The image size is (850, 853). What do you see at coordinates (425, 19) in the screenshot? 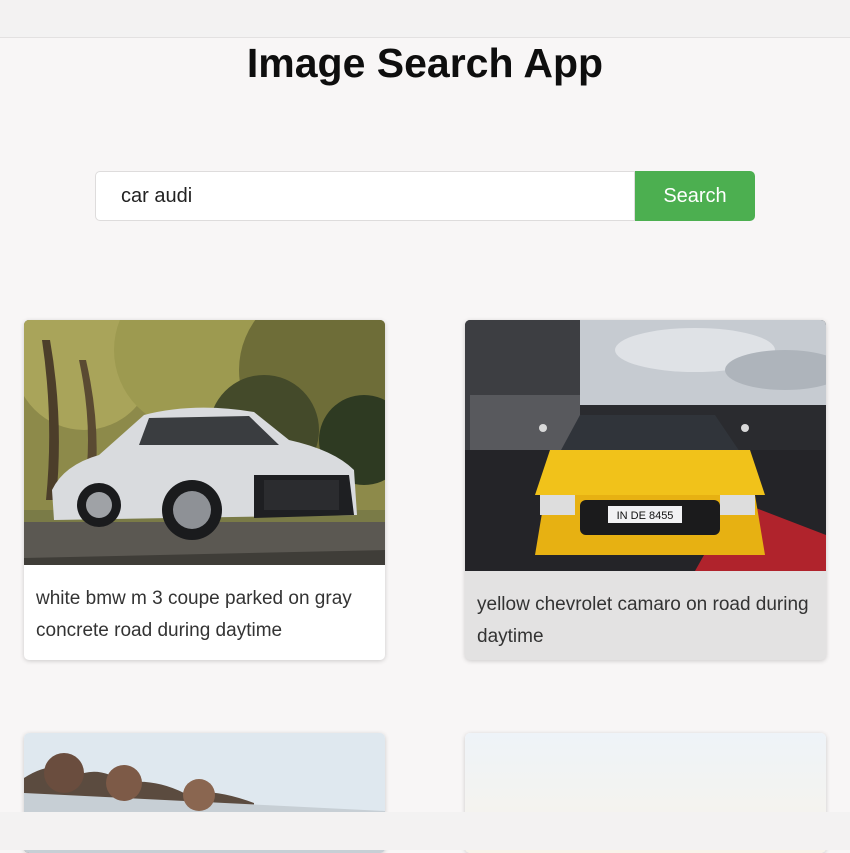
I see `browser-top-bar` at bounding box center [425, 19].